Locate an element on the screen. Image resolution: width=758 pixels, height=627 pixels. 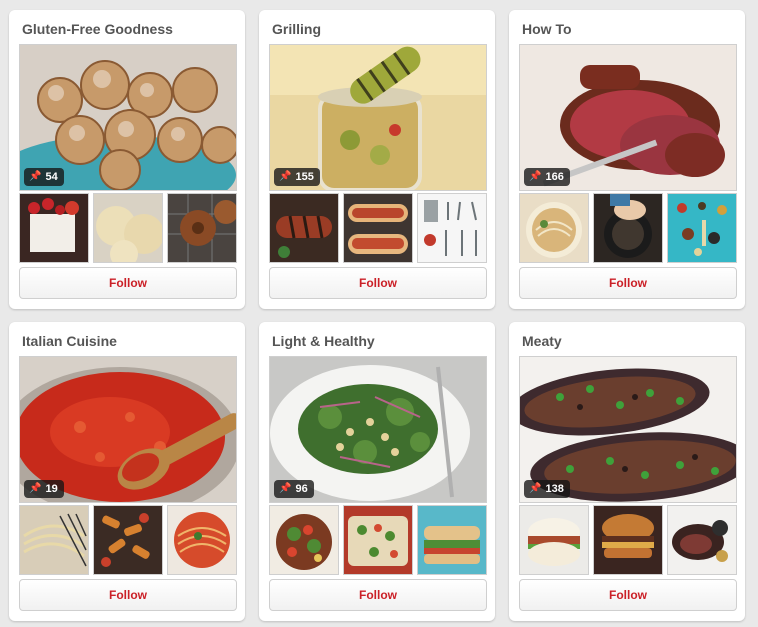
pin-count-badge: 📌 138 is located at coordinates (547, 489).